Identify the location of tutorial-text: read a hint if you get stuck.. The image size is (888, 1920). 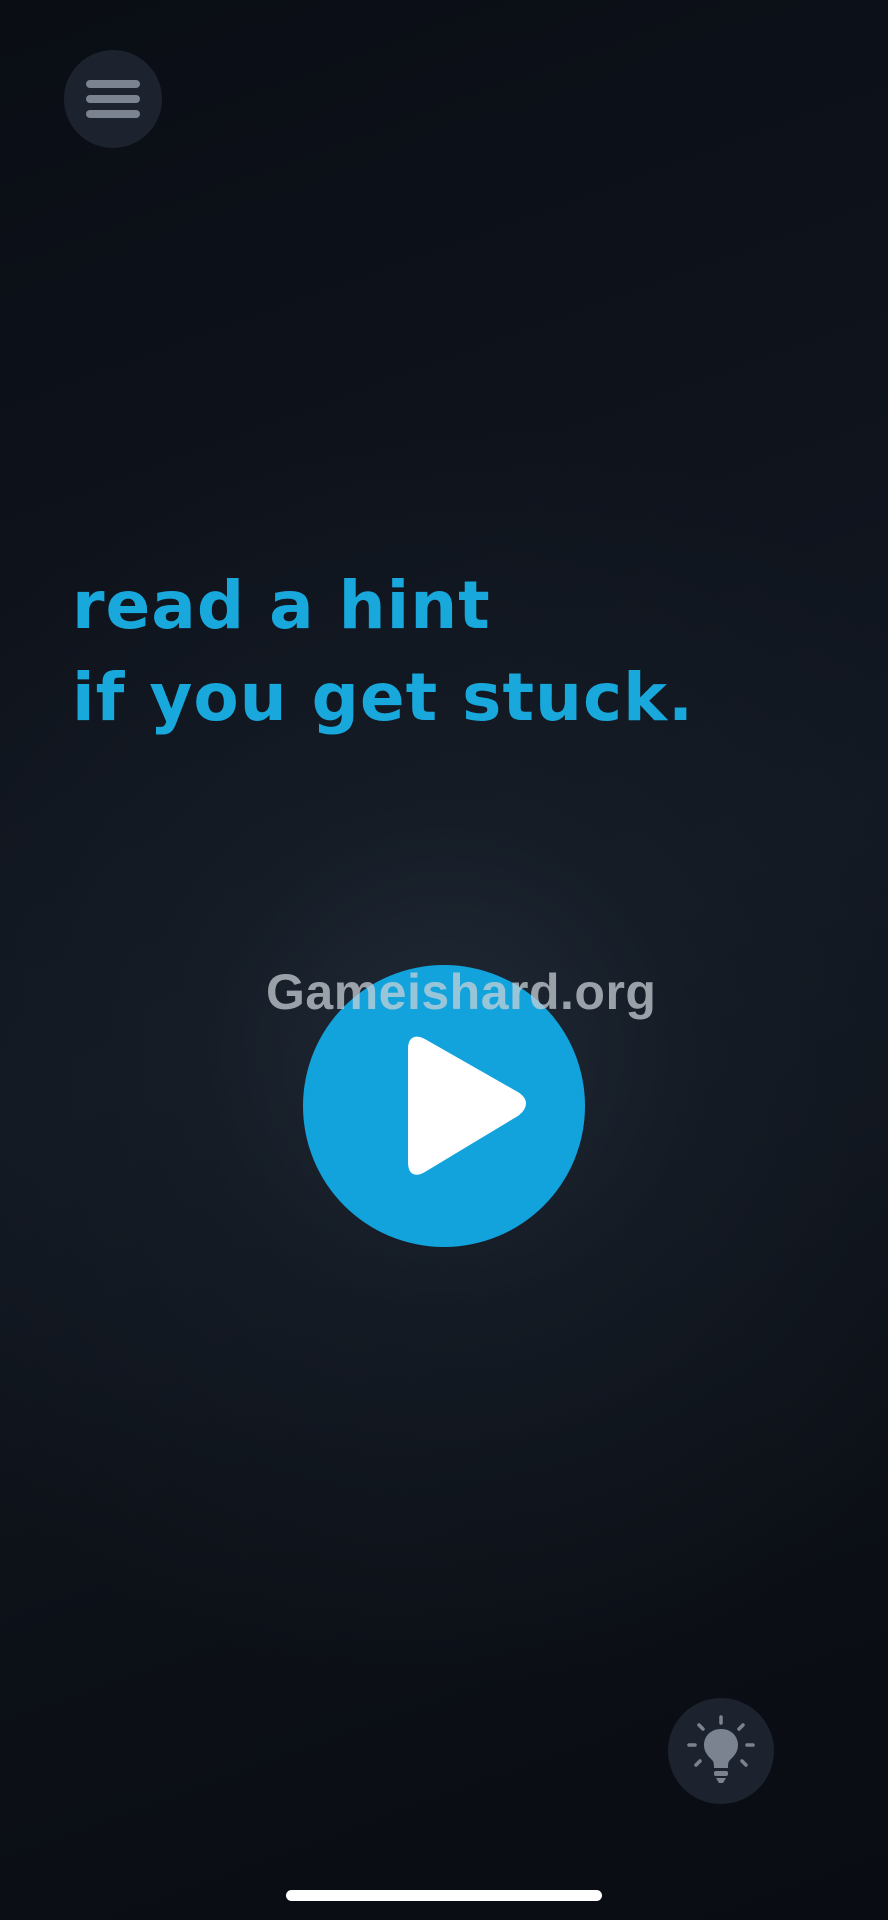
(452, 652).